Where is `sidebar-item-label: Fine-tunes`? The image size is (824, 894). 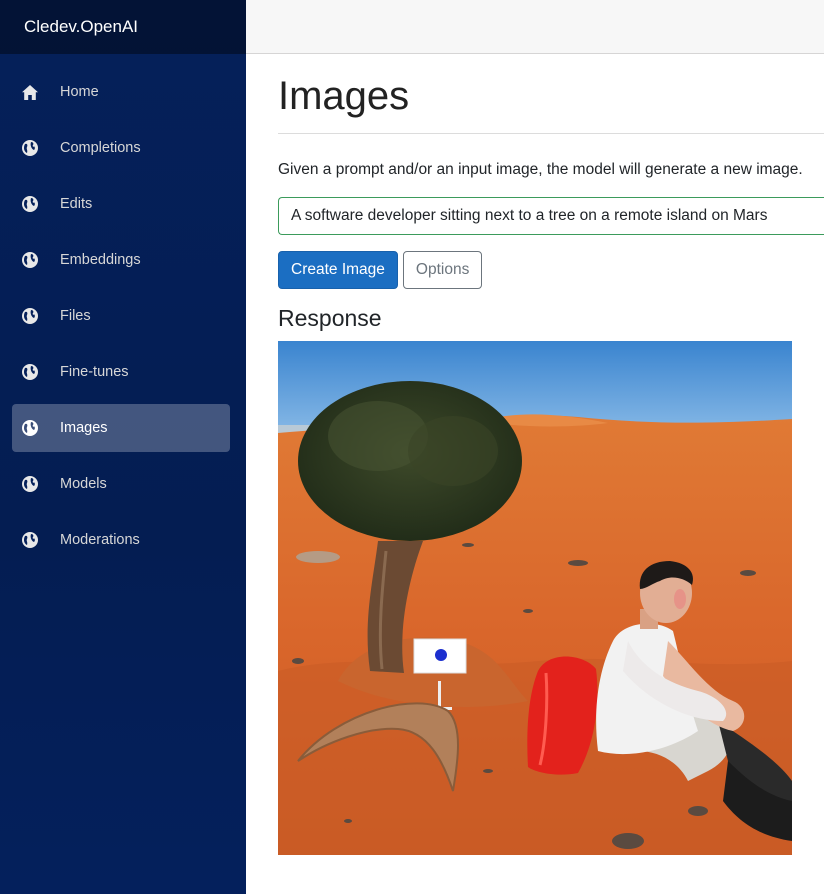 sidebar-item-label: Fine-tunes is located at coordinates (94, 372).